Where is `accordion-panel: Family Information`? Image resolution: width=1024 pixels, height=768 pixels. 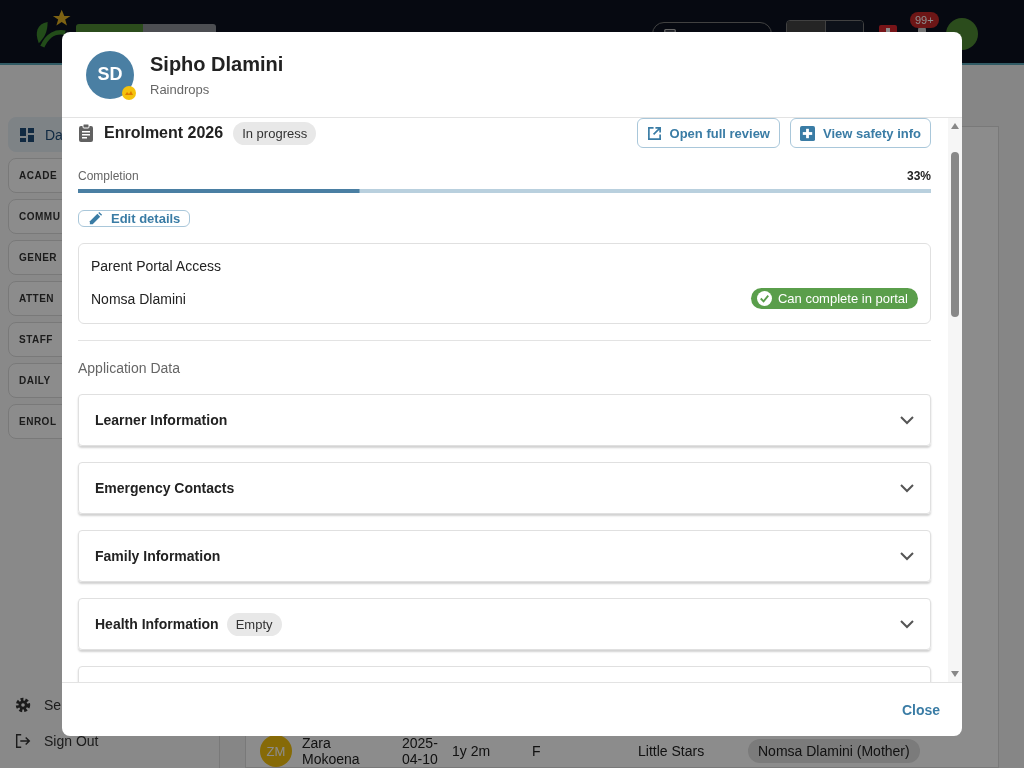 accordion-panel: Family Information is located at coordinates (504, 556).